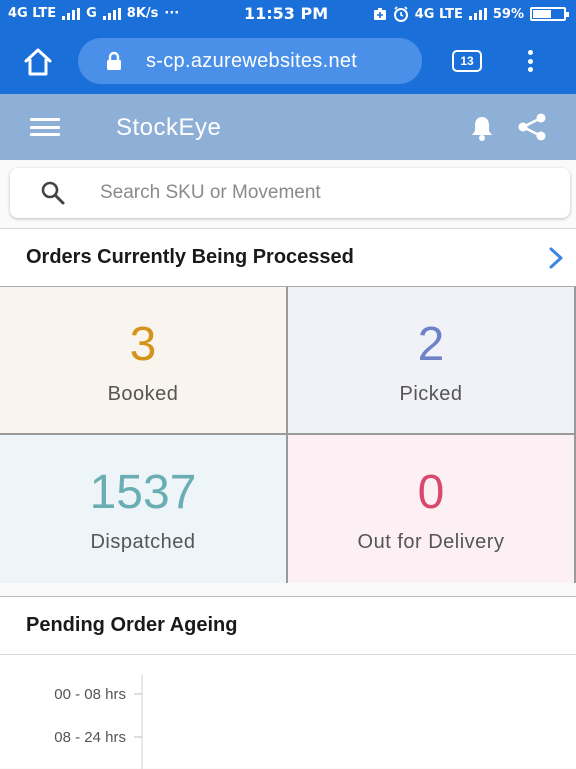  Describe the element at coordinates (438, 14) in the screenshot. I see `network-right-label: 4G LTE` at that location.